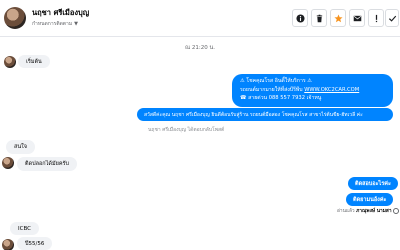 The width and height of the screenshot is (400, 250). I want to click on incoming-message: ICBC, so click(24, 228).